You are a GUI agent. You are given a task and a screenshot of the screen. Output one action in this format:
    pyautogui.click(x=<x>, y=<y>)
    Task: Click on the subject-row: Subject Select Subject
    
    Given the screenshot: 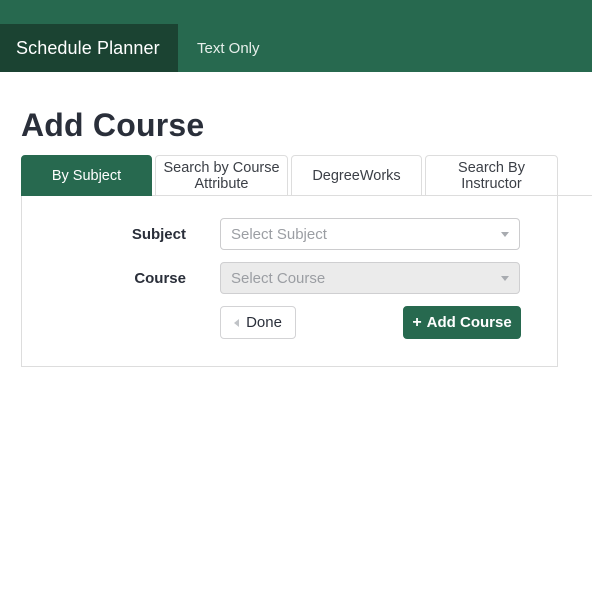 What is the action you would take?
    pyautogui.click(x=289, y=234)
    